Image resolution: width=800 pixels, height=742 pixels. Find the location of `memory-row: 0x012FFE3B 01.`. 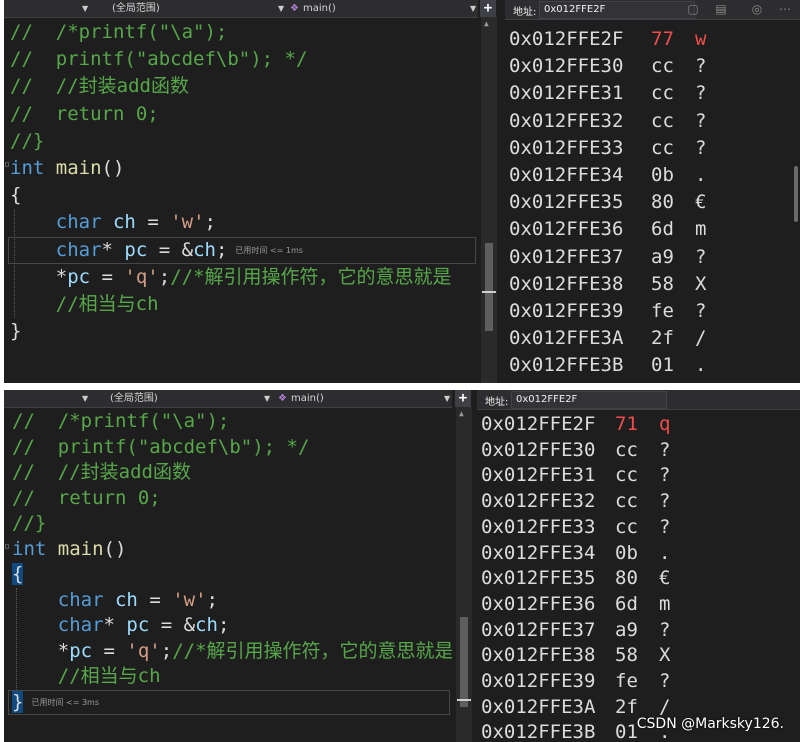

memory-row: 0x012FFE3B 01. is located at coordinates (652, 365).